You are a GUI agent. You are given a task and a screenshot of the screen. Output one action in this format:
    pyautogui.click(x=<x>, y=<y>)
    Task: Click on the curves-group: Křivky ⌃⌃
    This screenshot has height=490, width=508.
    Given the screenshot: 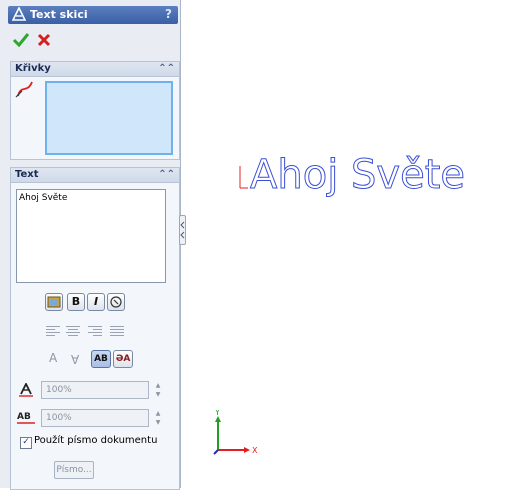 What is the action you would take?
    pyautogui.click(x=95, y=110)
    